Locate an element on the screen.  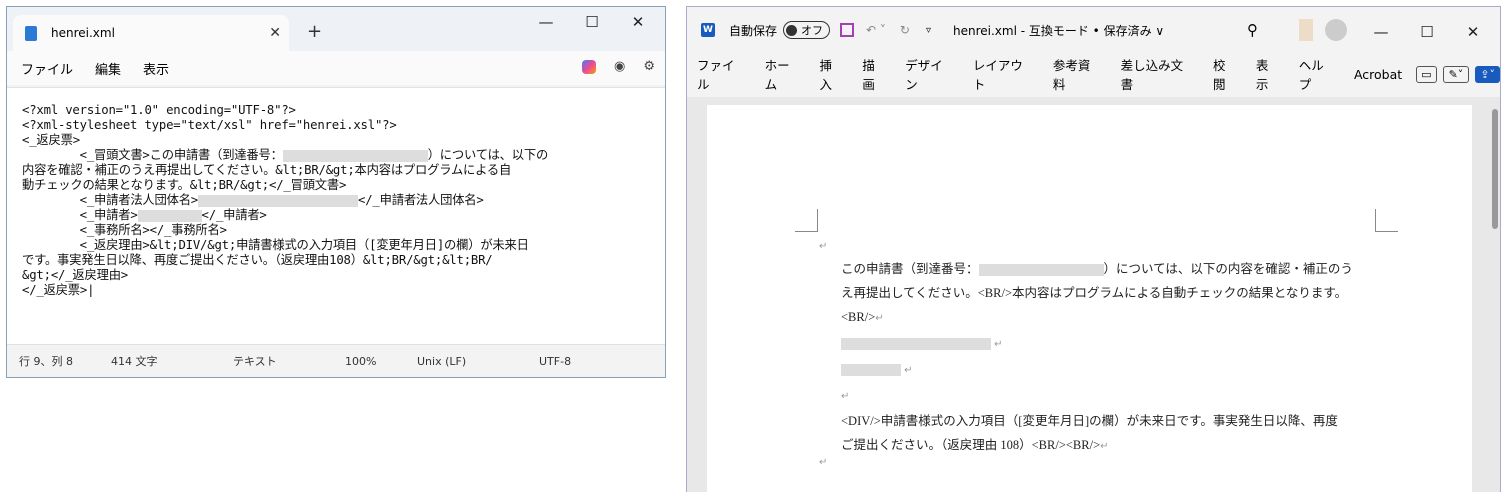
undo-icon: ↶ ˅ is located at coordinates (876, 30).